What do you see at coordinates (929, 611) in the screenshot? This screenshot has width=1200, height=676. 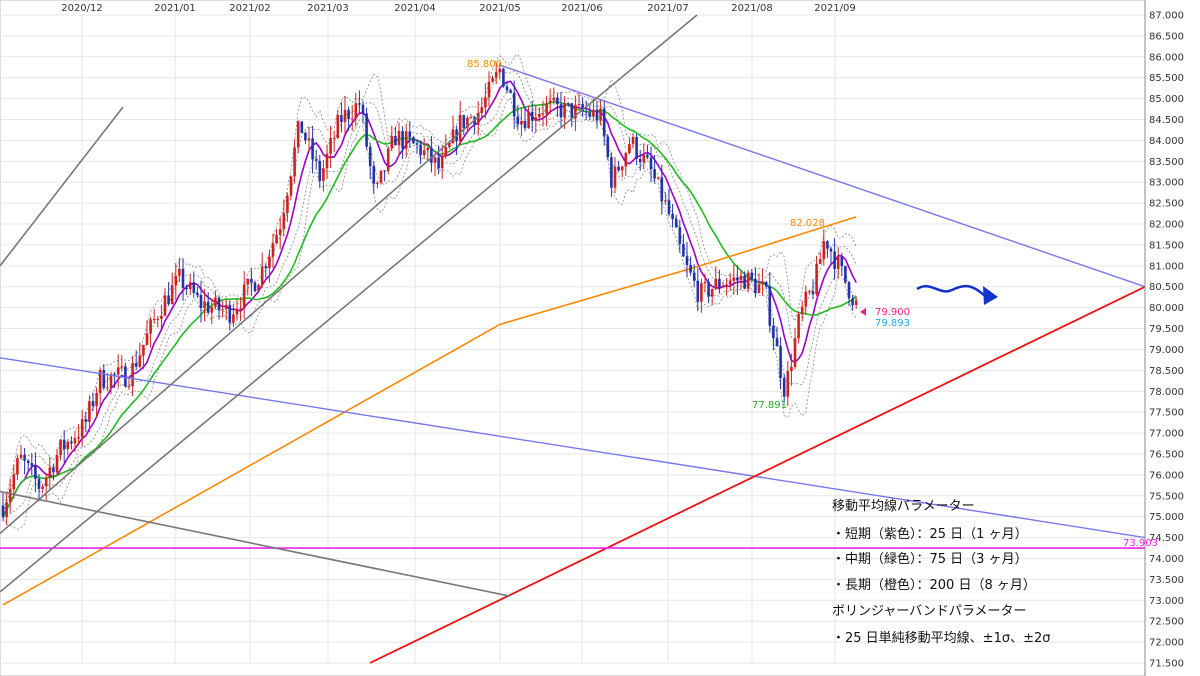 I see `legend-bb-title: ボリンジャーバンドパラメーター` at bounding box center [929, 611].